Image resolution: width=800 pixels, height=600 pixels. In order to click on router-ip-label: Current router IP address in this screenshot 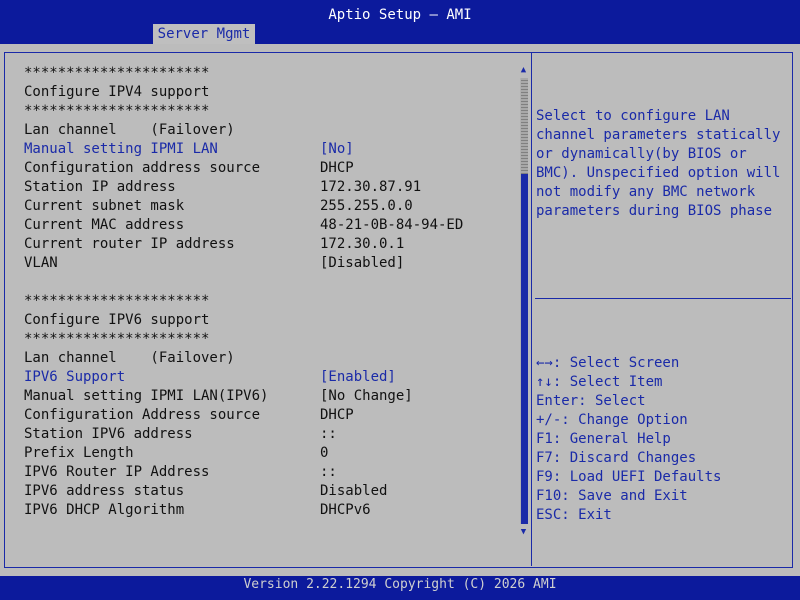, I will do `click(129, 244)`.